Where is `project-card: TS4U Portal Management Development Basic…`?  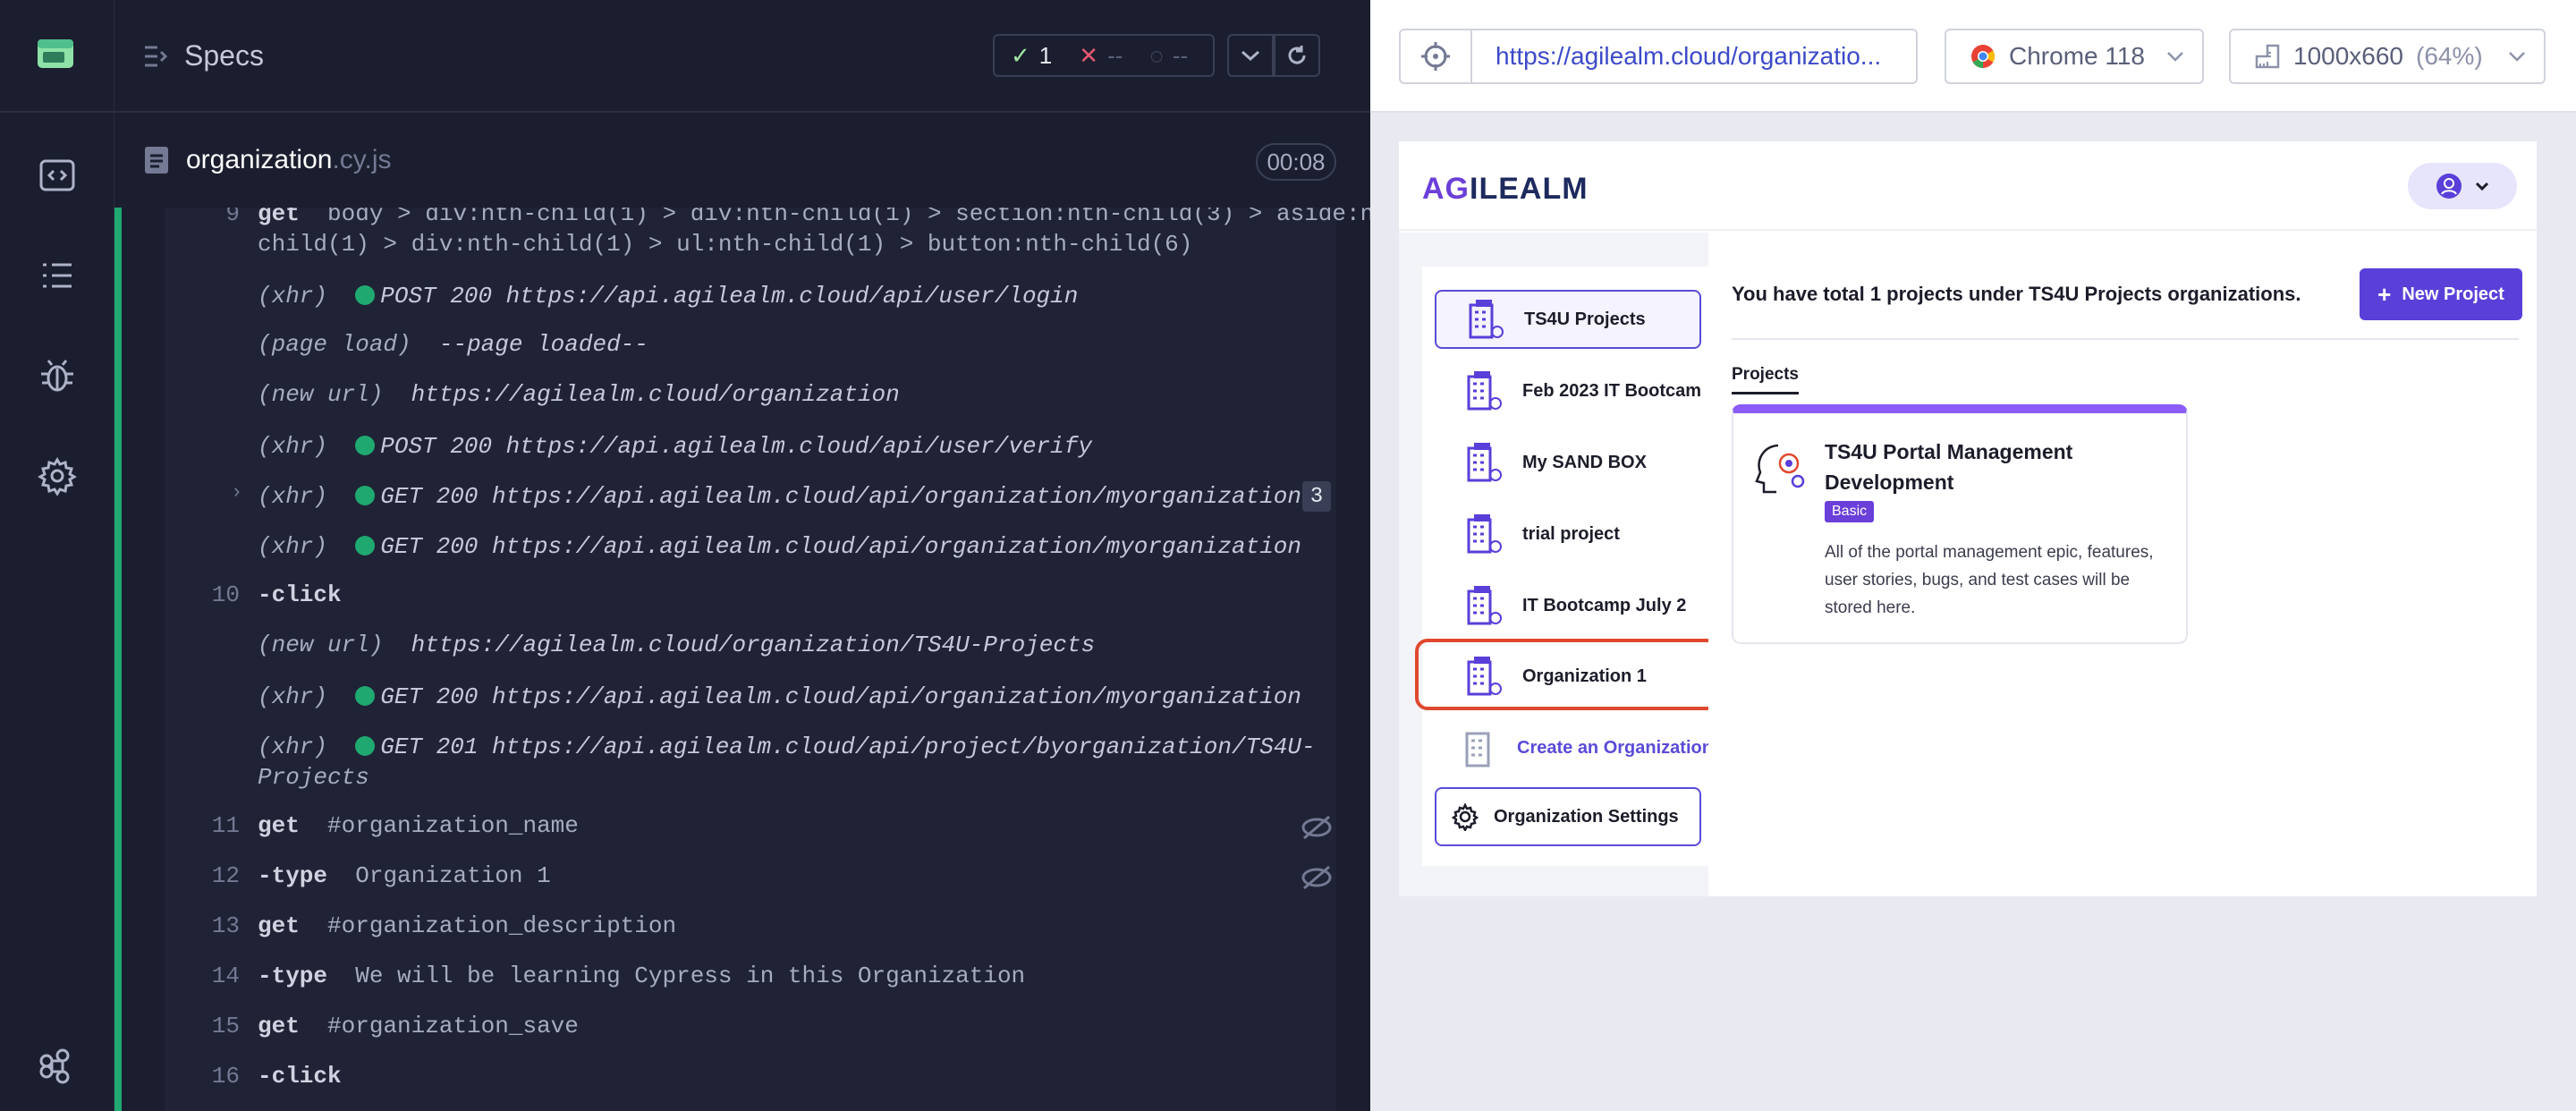
project-card: TS4U Portal Management Development Basic… is located at coordinates (1960, 524).